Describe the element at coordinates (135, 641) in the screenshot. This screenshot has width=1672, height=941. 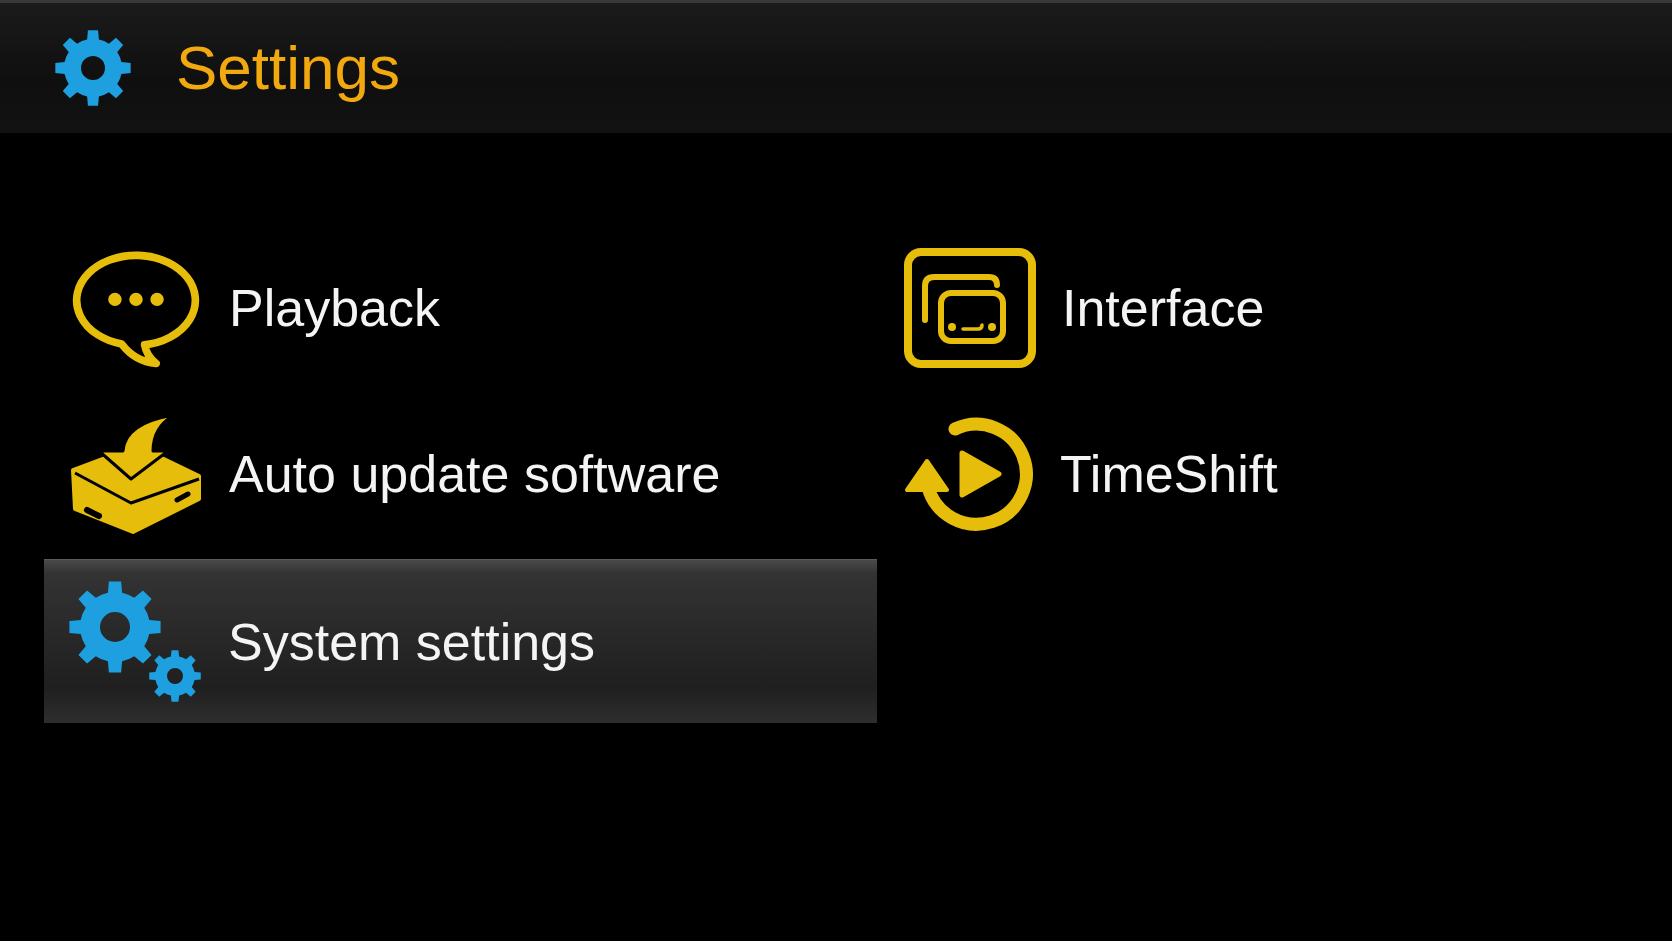
I see `gears-icon` at that location.